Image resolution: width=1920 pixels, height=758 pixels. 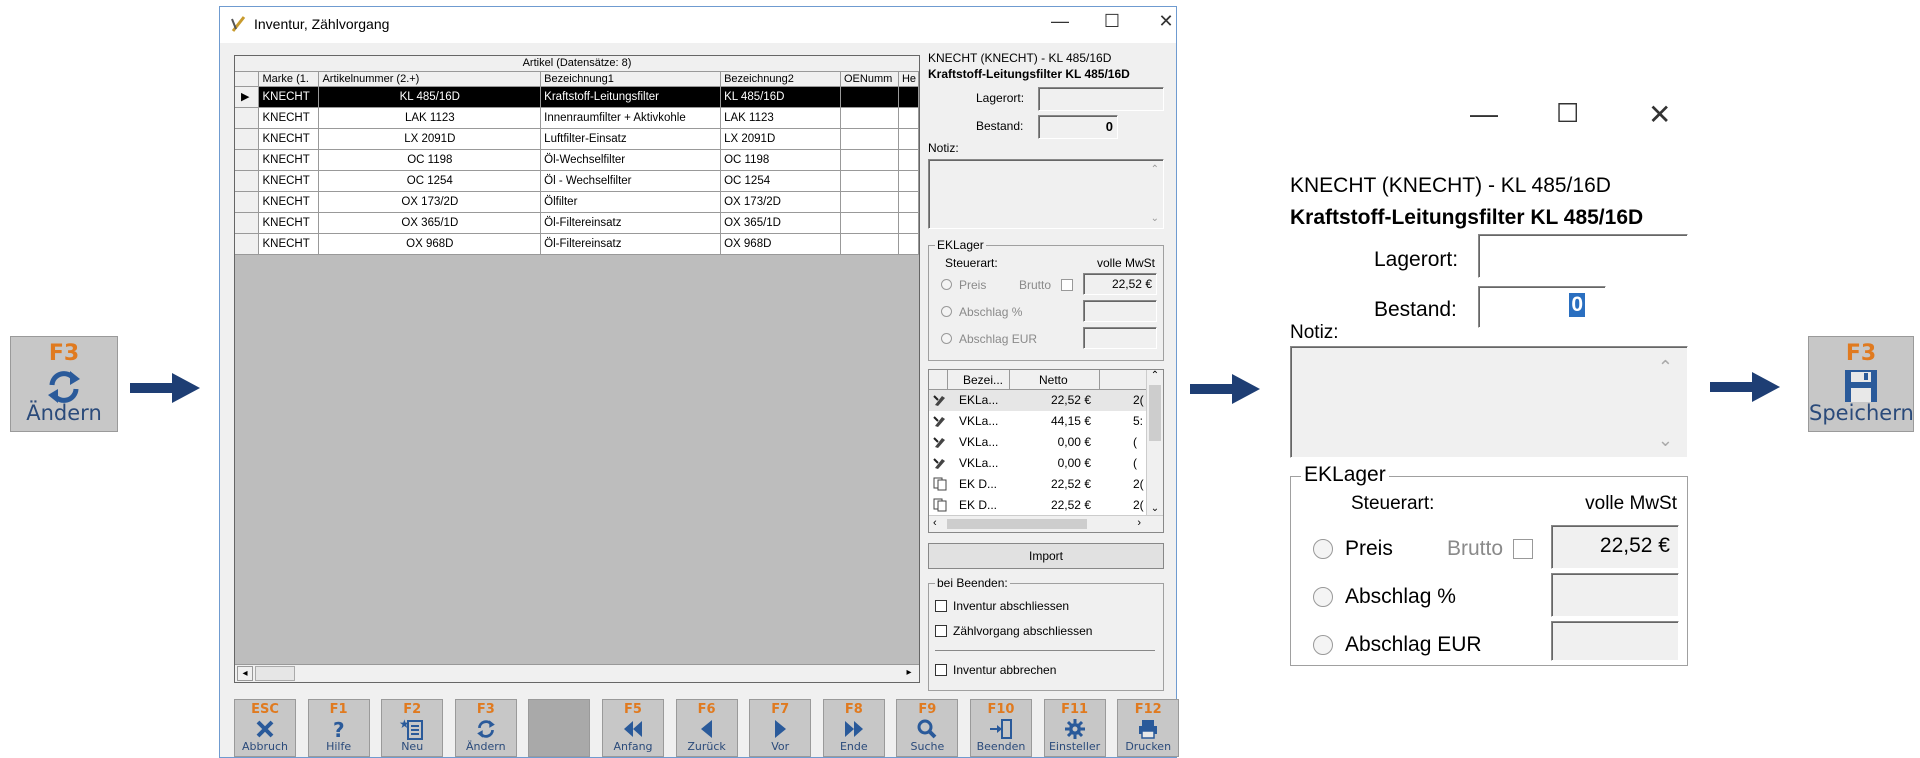 What do you see at coordinates (941, 670) in the screenshot?
I see `cancel-inventory-checkbox` at bounding box center [941, 670].